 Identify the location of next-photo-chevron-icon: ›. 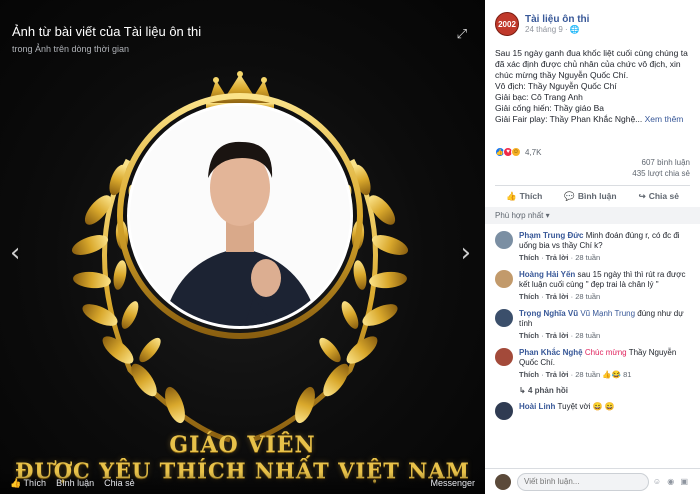
(466, 253).